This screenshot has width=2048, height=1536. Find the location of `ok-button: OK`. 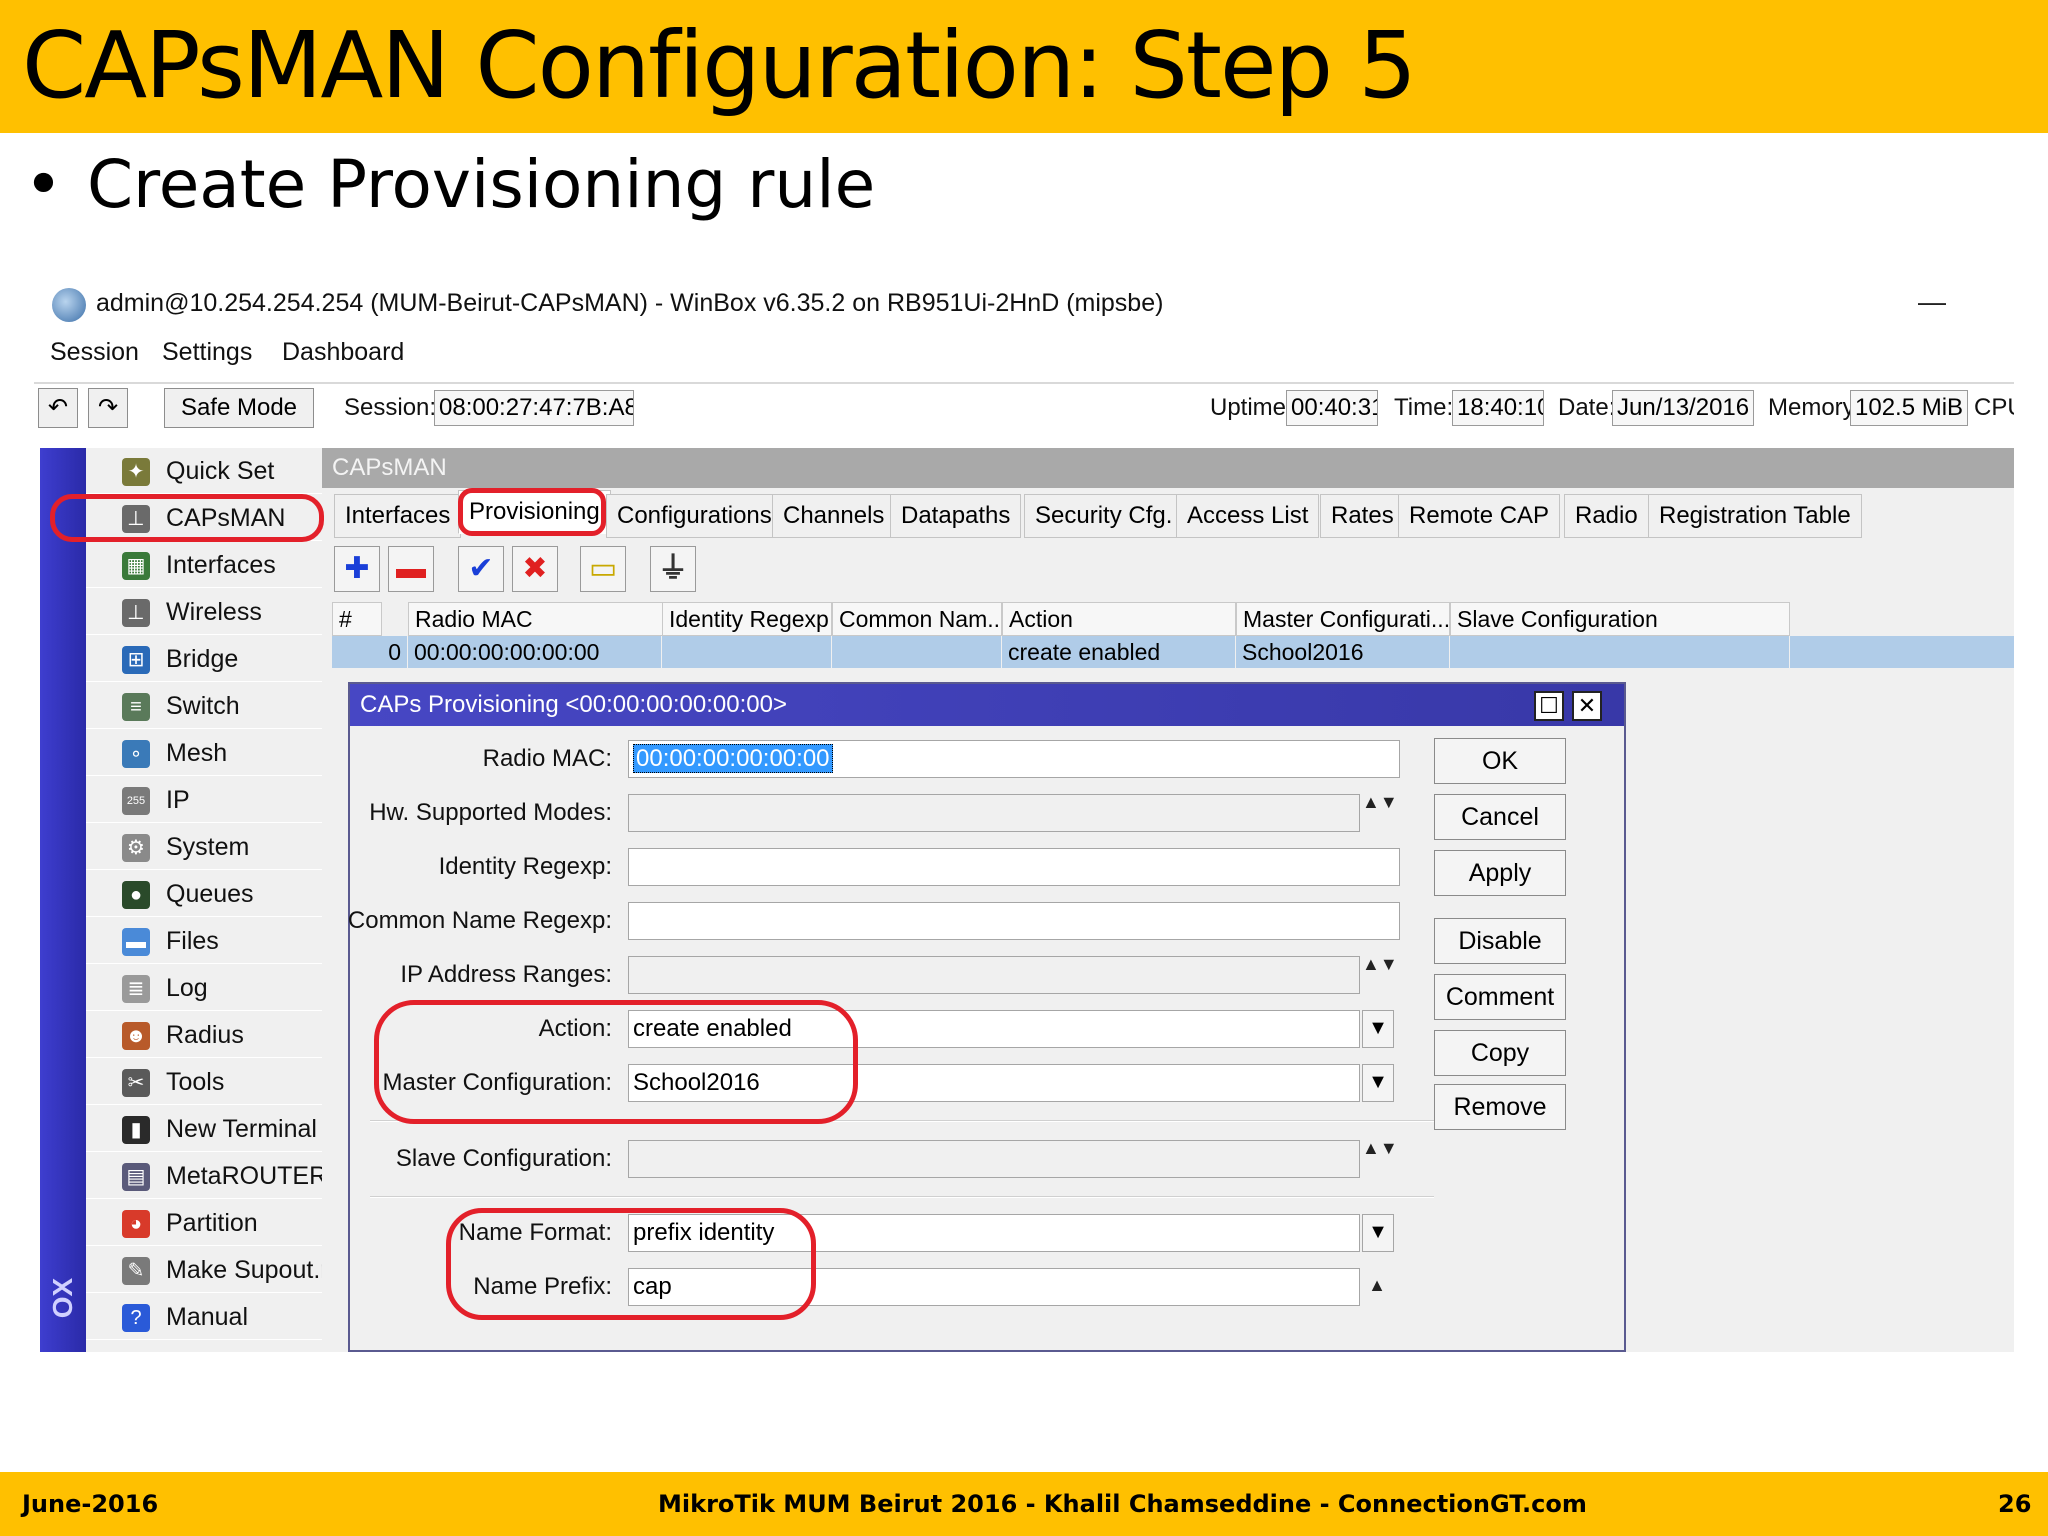

ok-button: OK is located at coordinates (1500, 761).